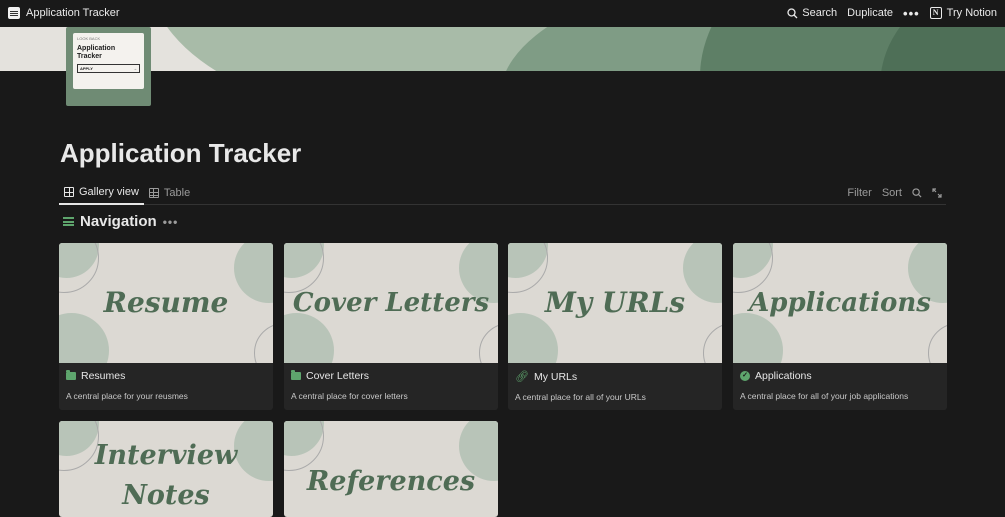 Image resolution: width=1005 pixels, height=517 pixels. I want to click on card-title: Applications, so click(783, 376).